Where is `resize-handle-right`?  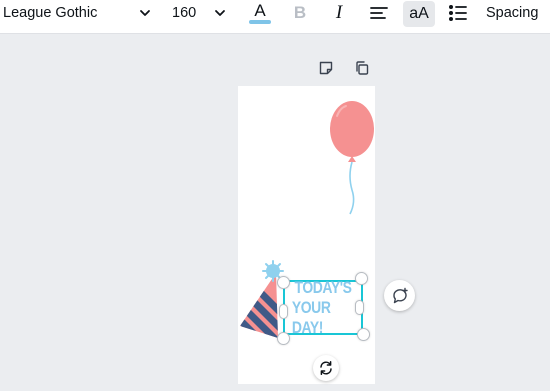 resize-handle-right is located at coordinates (359, 307).